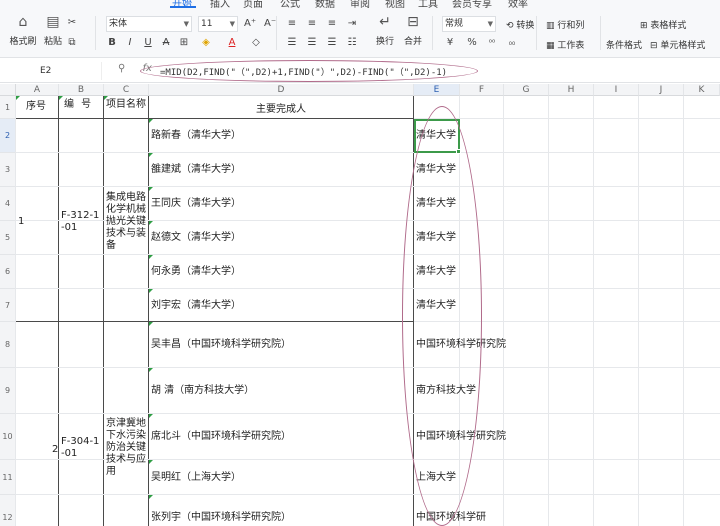 The image size is (720, 526). Describe the element at coordinates (450, 43) in the screenshot. I see `currency-button: ¥` at that location.